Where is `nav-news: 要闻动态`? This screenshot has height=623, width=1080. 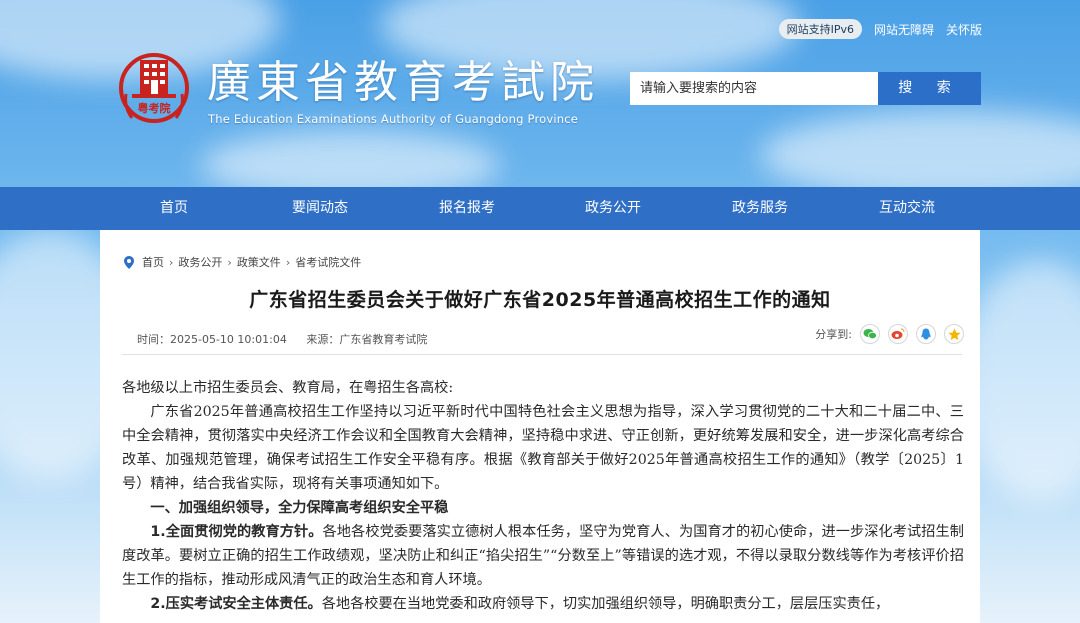
nav-news: 要闻动态 is located at coordinates (320, 208).